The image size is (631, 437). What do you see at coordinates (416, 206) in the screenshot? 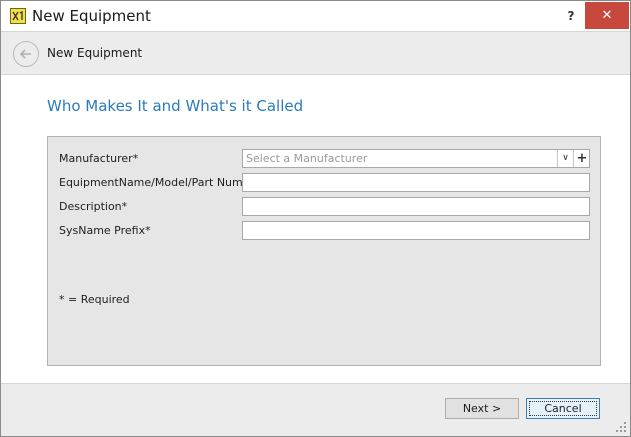
I see `description-input` at bounding box center [416, 206].